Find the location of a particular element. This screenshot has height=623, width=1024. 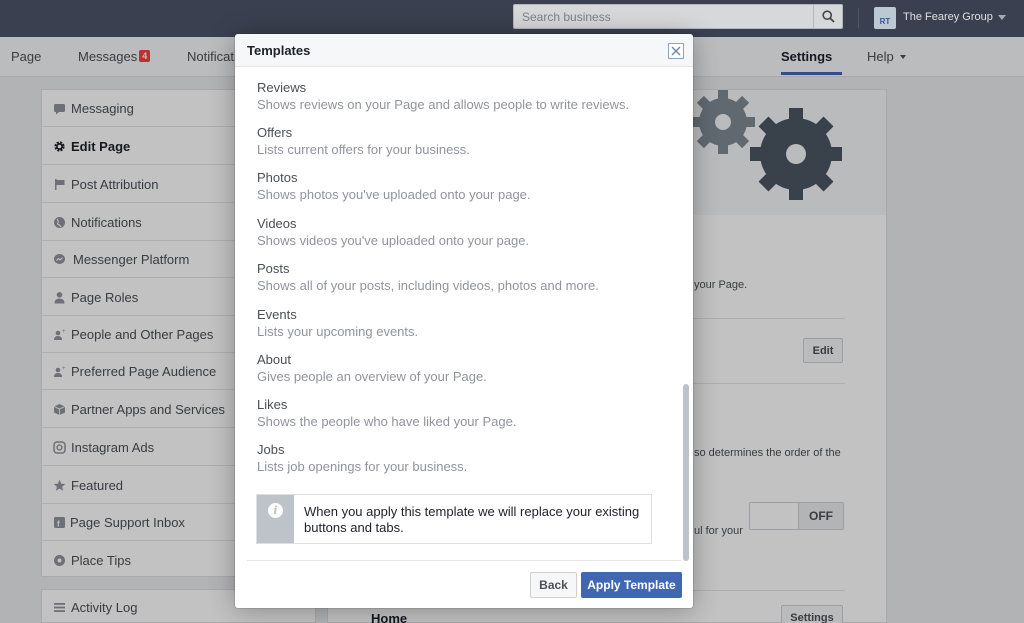

notice-icon-column: i is located at coordinates (275, 519).